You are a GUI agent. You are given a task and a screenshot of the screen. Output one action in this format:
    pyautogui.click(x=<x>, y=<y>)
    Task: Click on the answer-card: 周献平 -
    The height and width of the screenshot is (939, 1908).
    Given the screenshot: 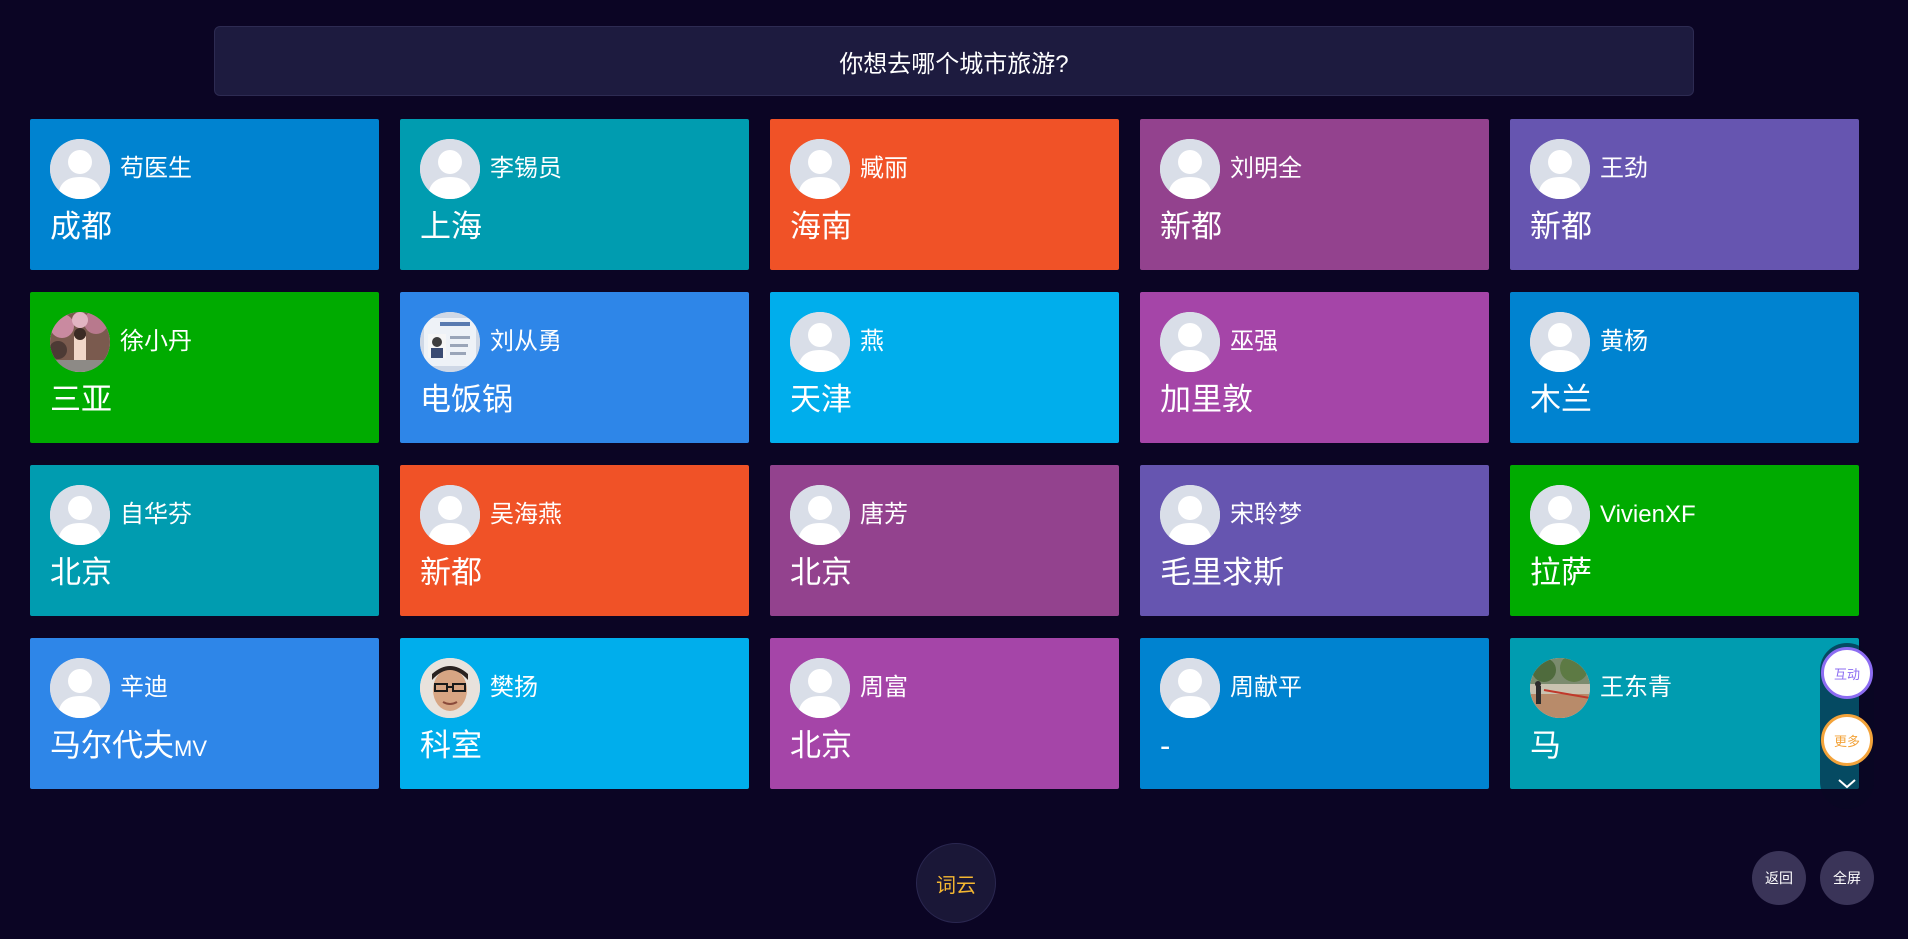 What is the action you would take?
    pyautogui.click(x=1314, y=713)
    